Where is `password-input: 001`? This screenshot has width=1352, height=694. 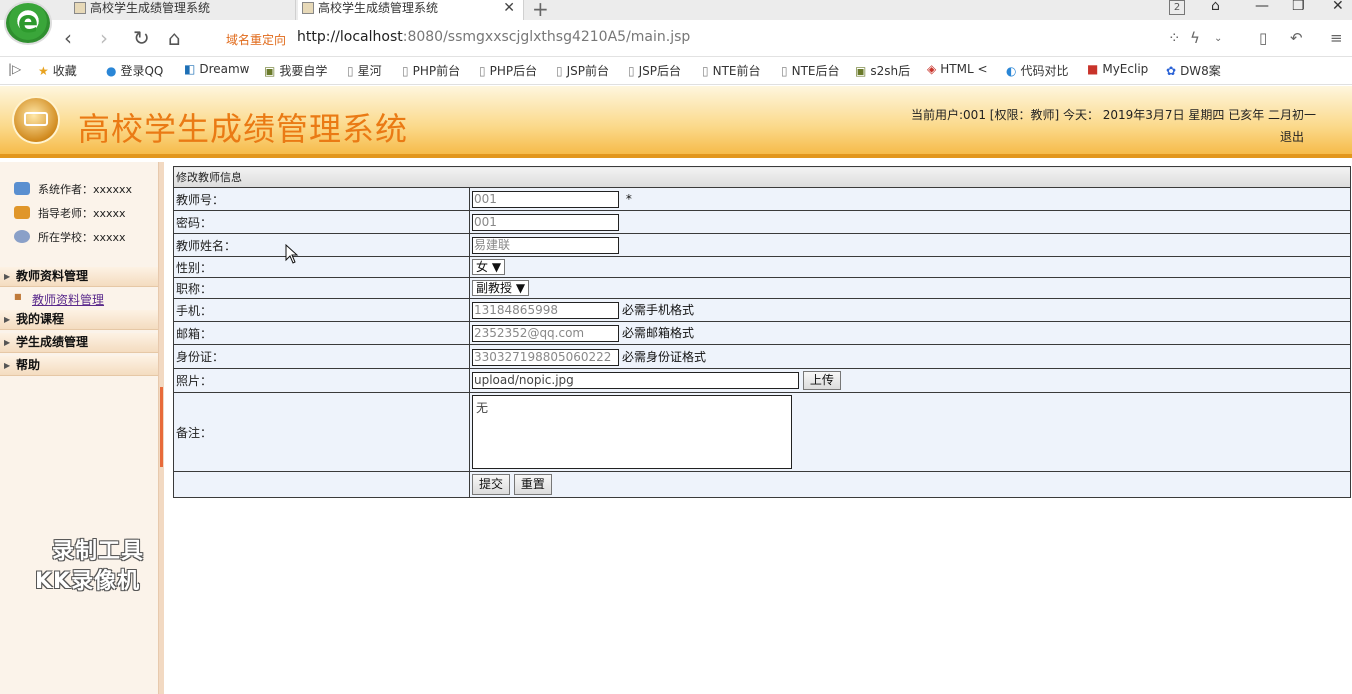
password-input: 001 is located at coordinates (545, 222).